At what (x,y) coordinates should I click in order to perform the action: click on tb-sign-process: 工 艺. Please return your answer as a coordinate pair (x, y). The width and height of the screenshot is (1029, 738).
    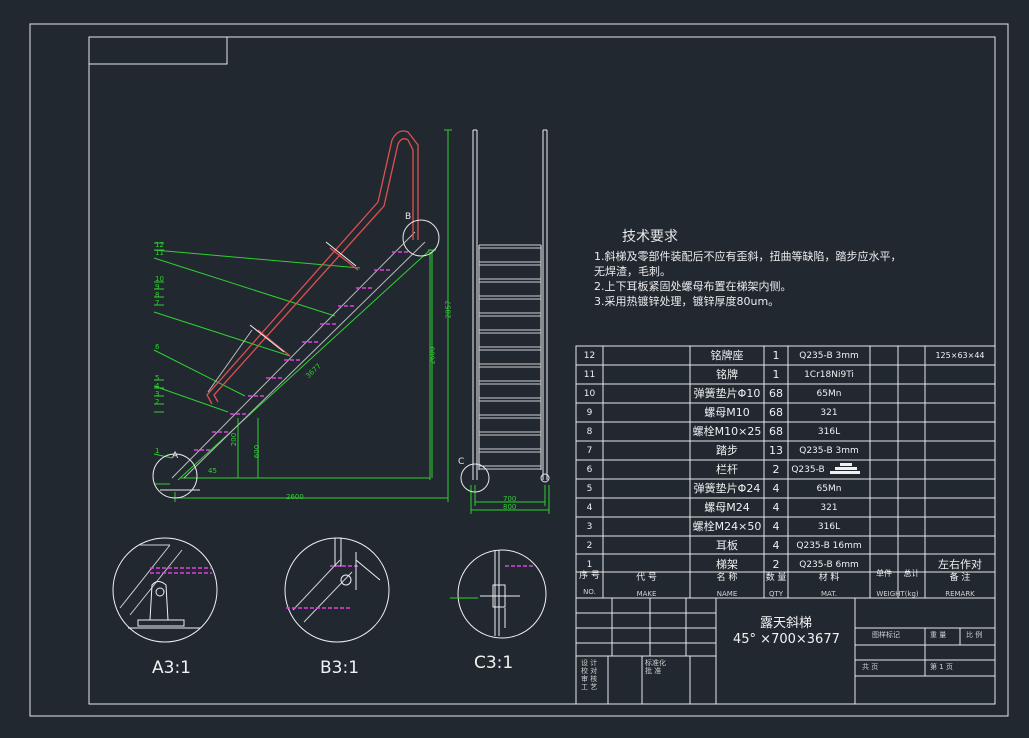
    Looking at the image, I should click on (589, 687).